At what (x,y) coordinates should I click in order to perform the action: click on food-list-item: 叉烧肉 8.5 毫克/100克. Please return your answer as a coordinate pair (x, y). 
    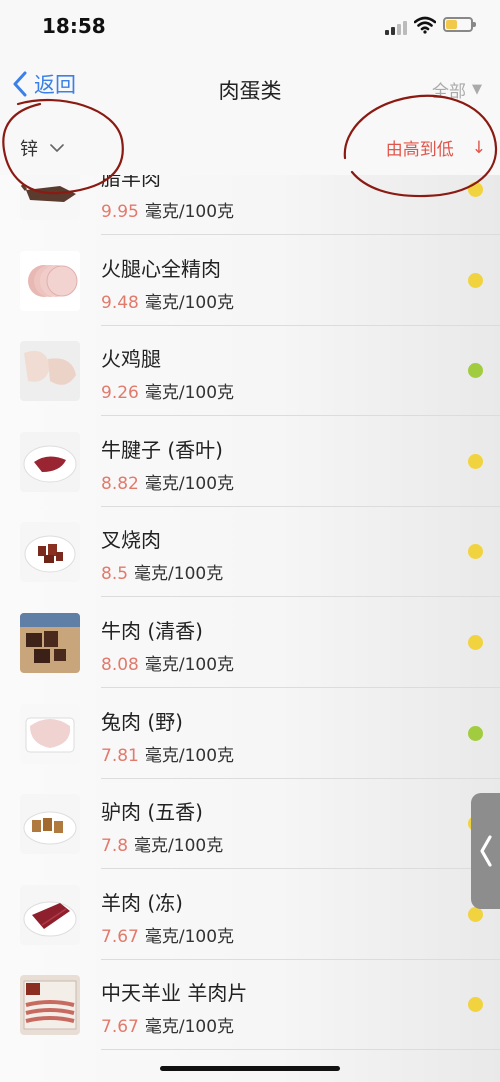
    Looking at the image, I should click on (250, 552).